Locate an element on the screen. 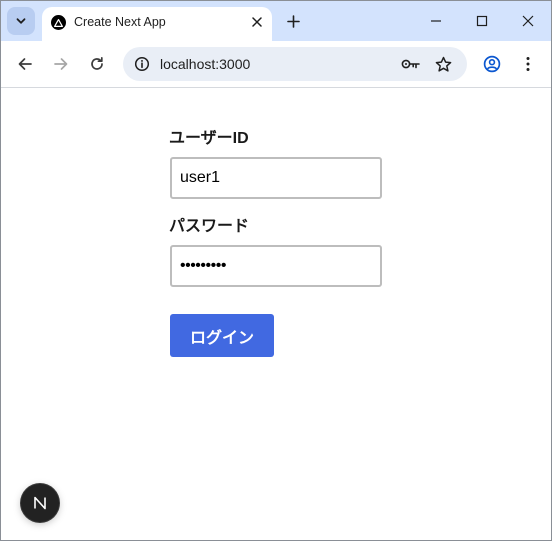 The height and width of the screenshot is (541, 552). profile-button is located at coordinates (492, 64).